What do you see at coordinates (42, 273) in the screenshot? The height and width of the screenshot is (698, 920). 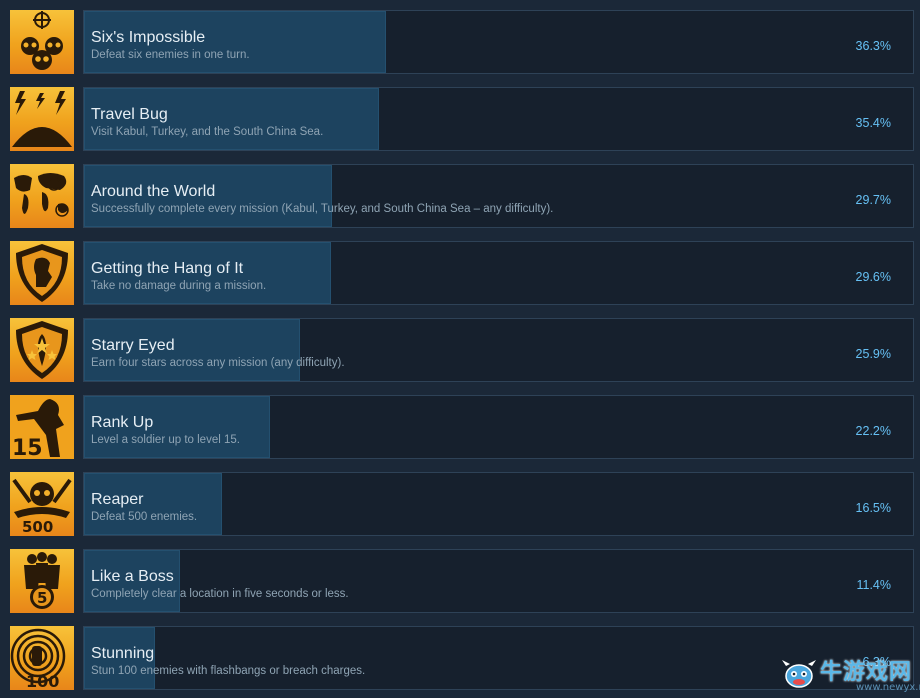 I see `shield-soldier-icon` at bounding box center [42, 273].